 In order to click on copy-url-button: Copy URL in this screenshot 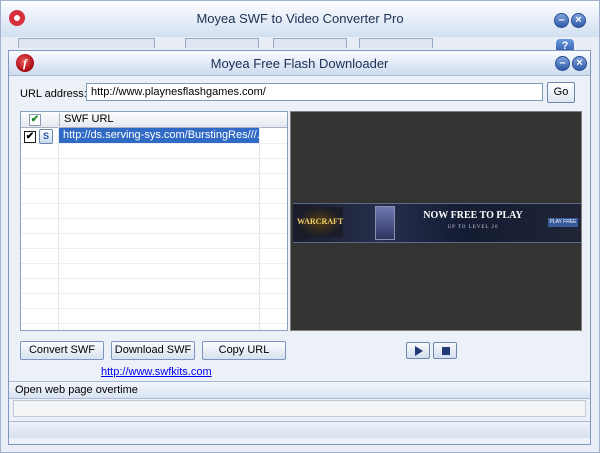, I will do `click(244, 350)`.